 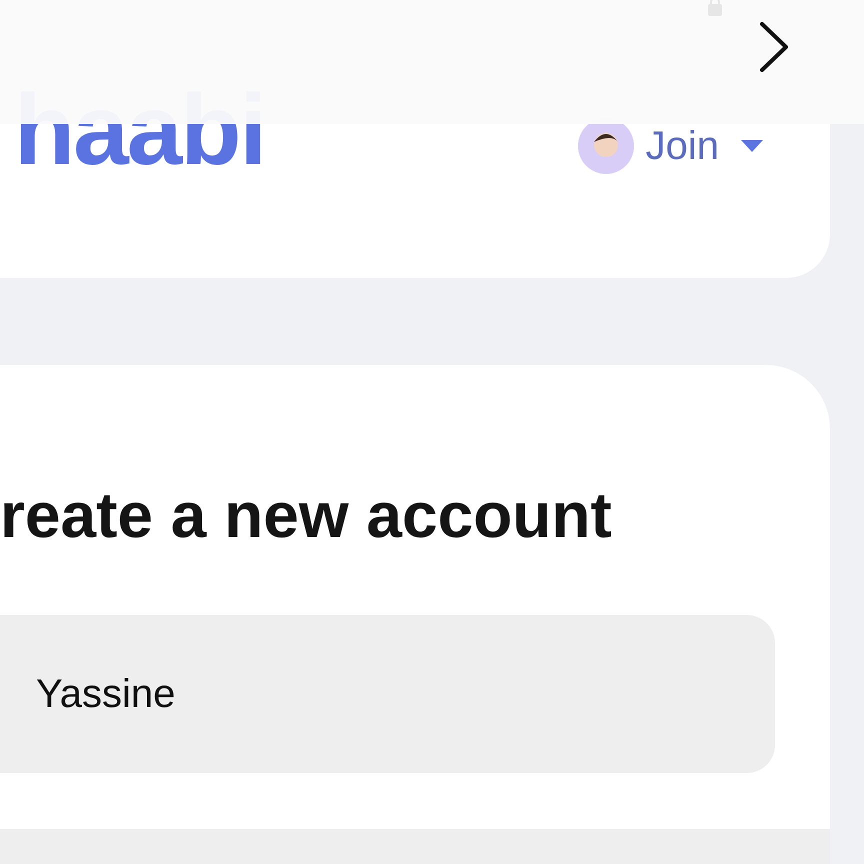 I want to click on caret-icon, so click(x=752, y=146).